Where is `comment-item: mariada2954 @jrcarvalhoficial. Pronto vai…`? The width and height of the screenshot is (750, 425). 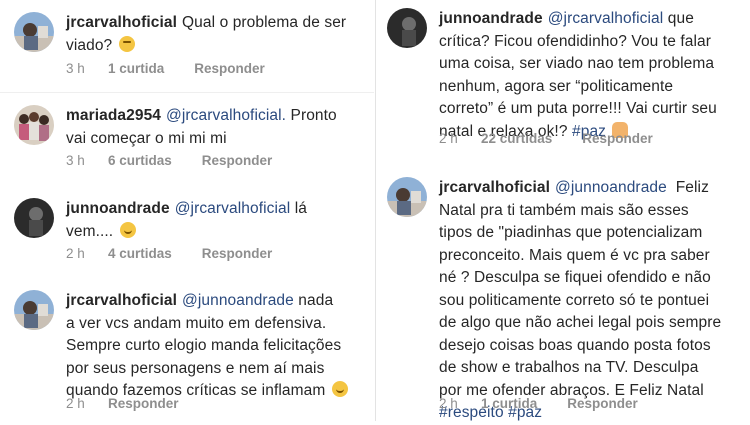
comment-item: mariada2954 @jrcarvalhoficial. Pronto vai… is located at coordinates (191, 140).